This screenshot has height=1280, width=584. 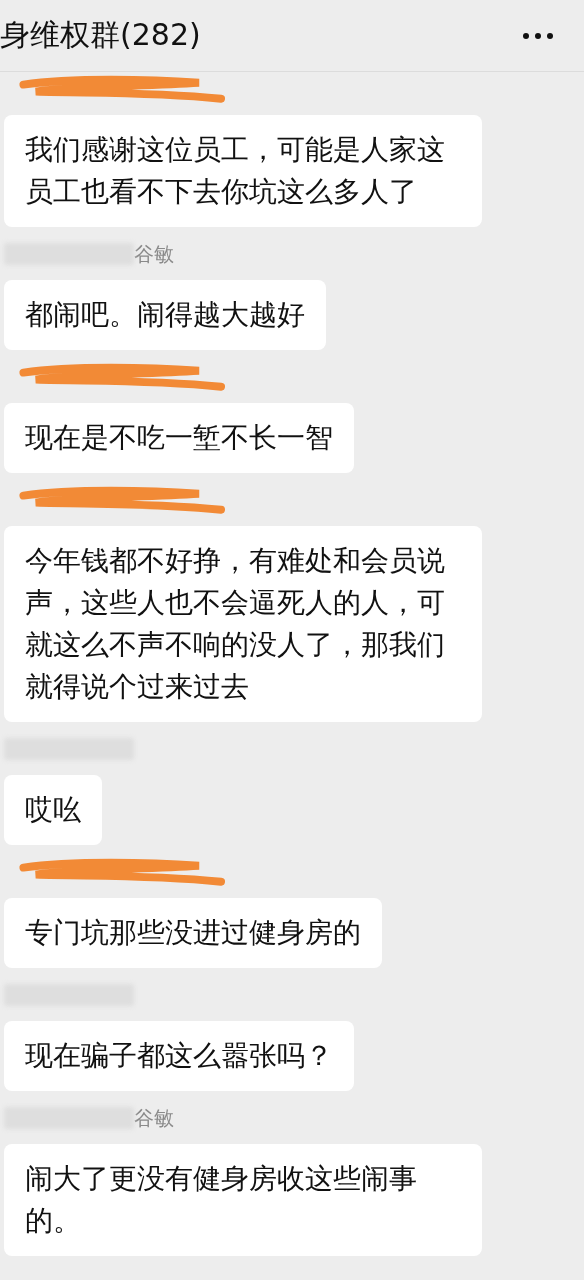 What do you see at coordinates (100, 35) in the screenshot?
I see `chat-title: 身维权群(282)` at bounding box center [100, 35].